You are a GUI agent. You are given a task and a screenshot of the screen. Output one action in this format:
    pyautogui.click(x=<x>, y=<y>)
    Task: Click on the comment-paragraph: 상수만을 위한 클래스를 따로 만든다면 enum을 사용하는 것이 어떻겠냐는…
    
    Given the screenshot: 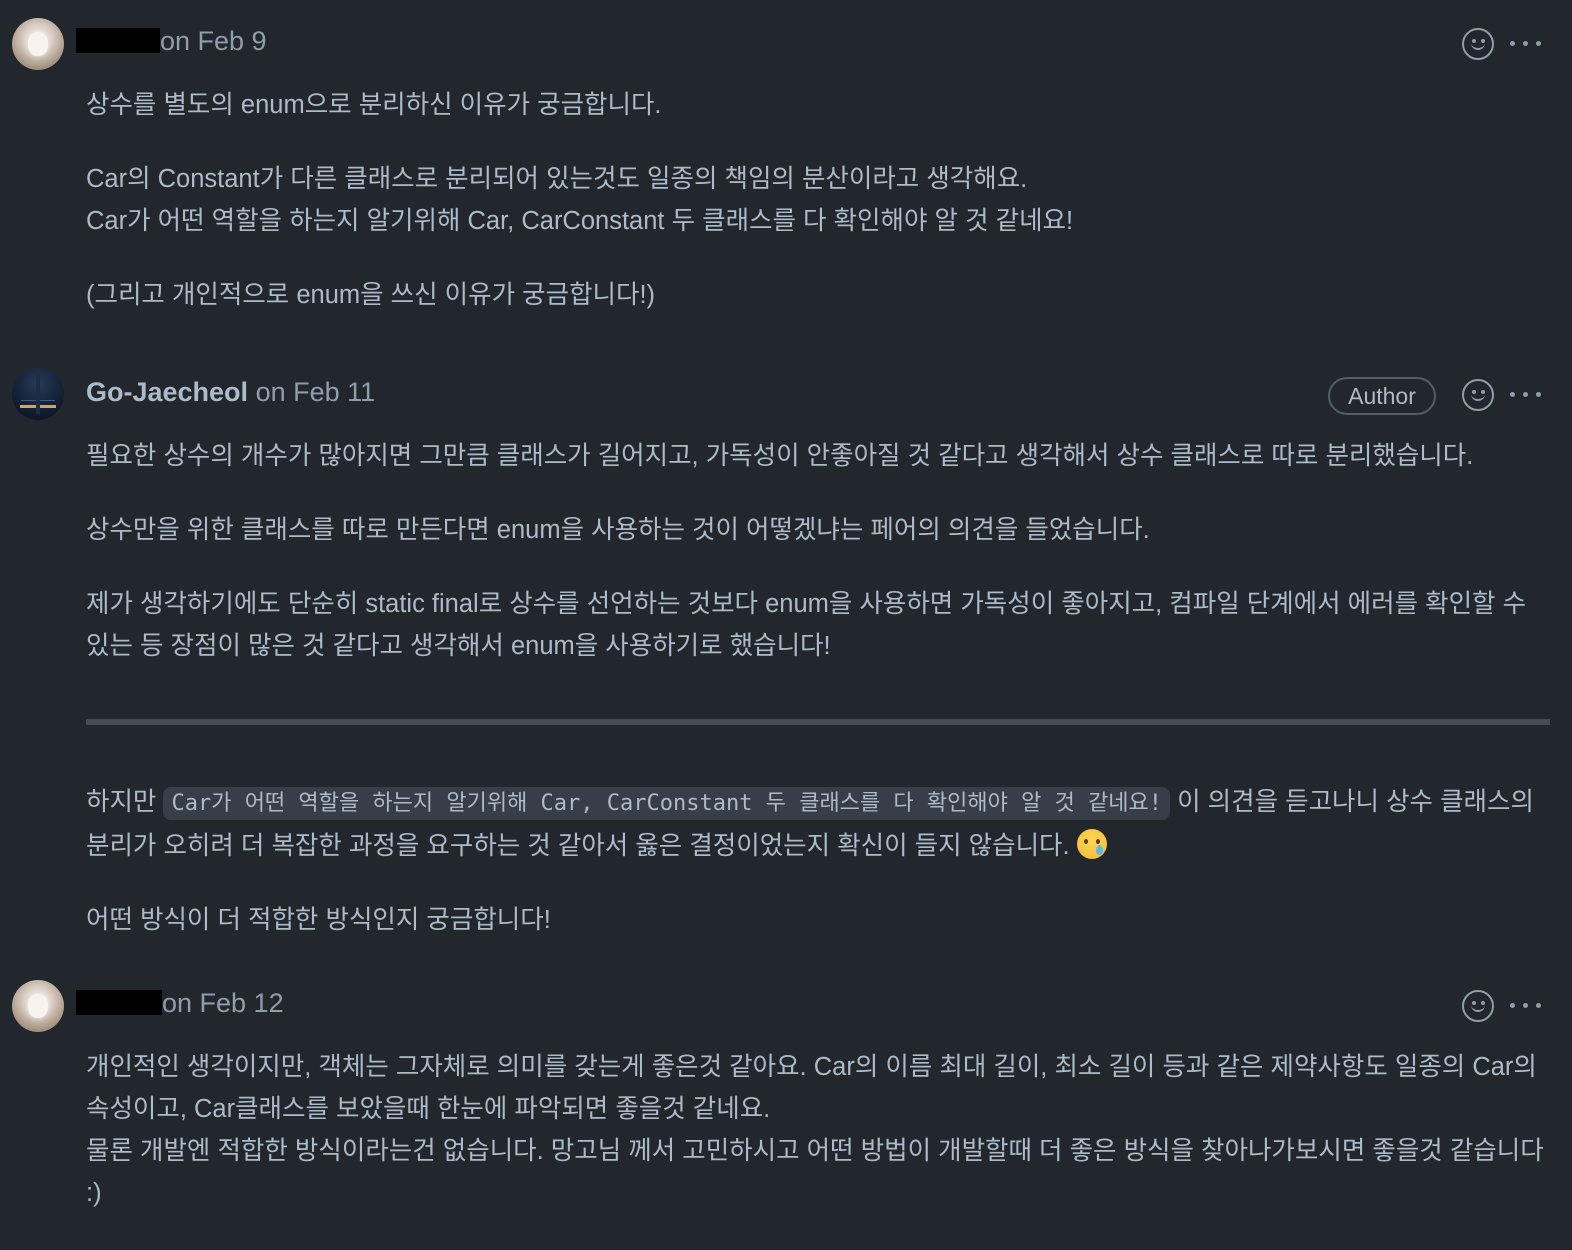 What is the action you would take?
    pyautogui.click(x=618, y=530)
    